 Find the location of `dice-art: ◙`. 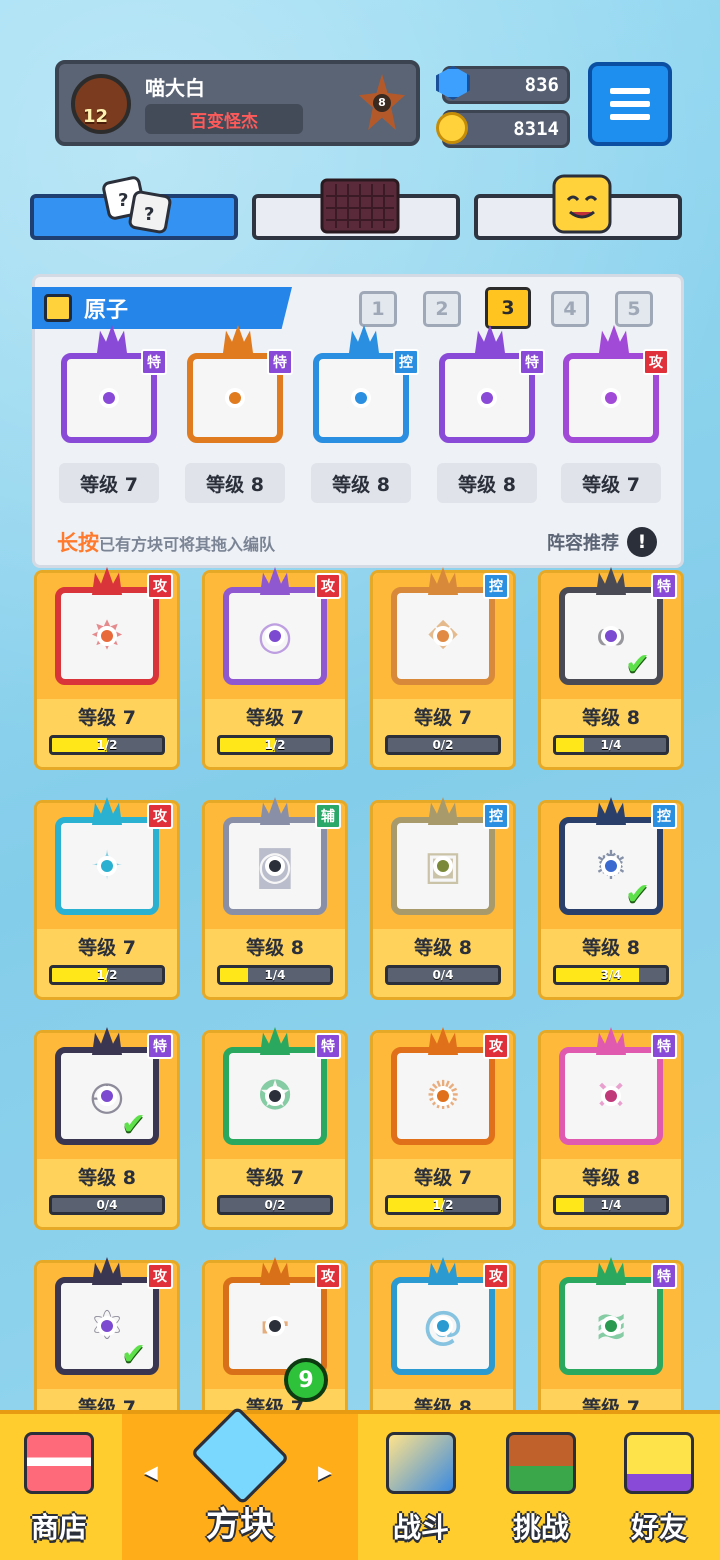

dice-art: ◙ is located at coordinates (275, 866).